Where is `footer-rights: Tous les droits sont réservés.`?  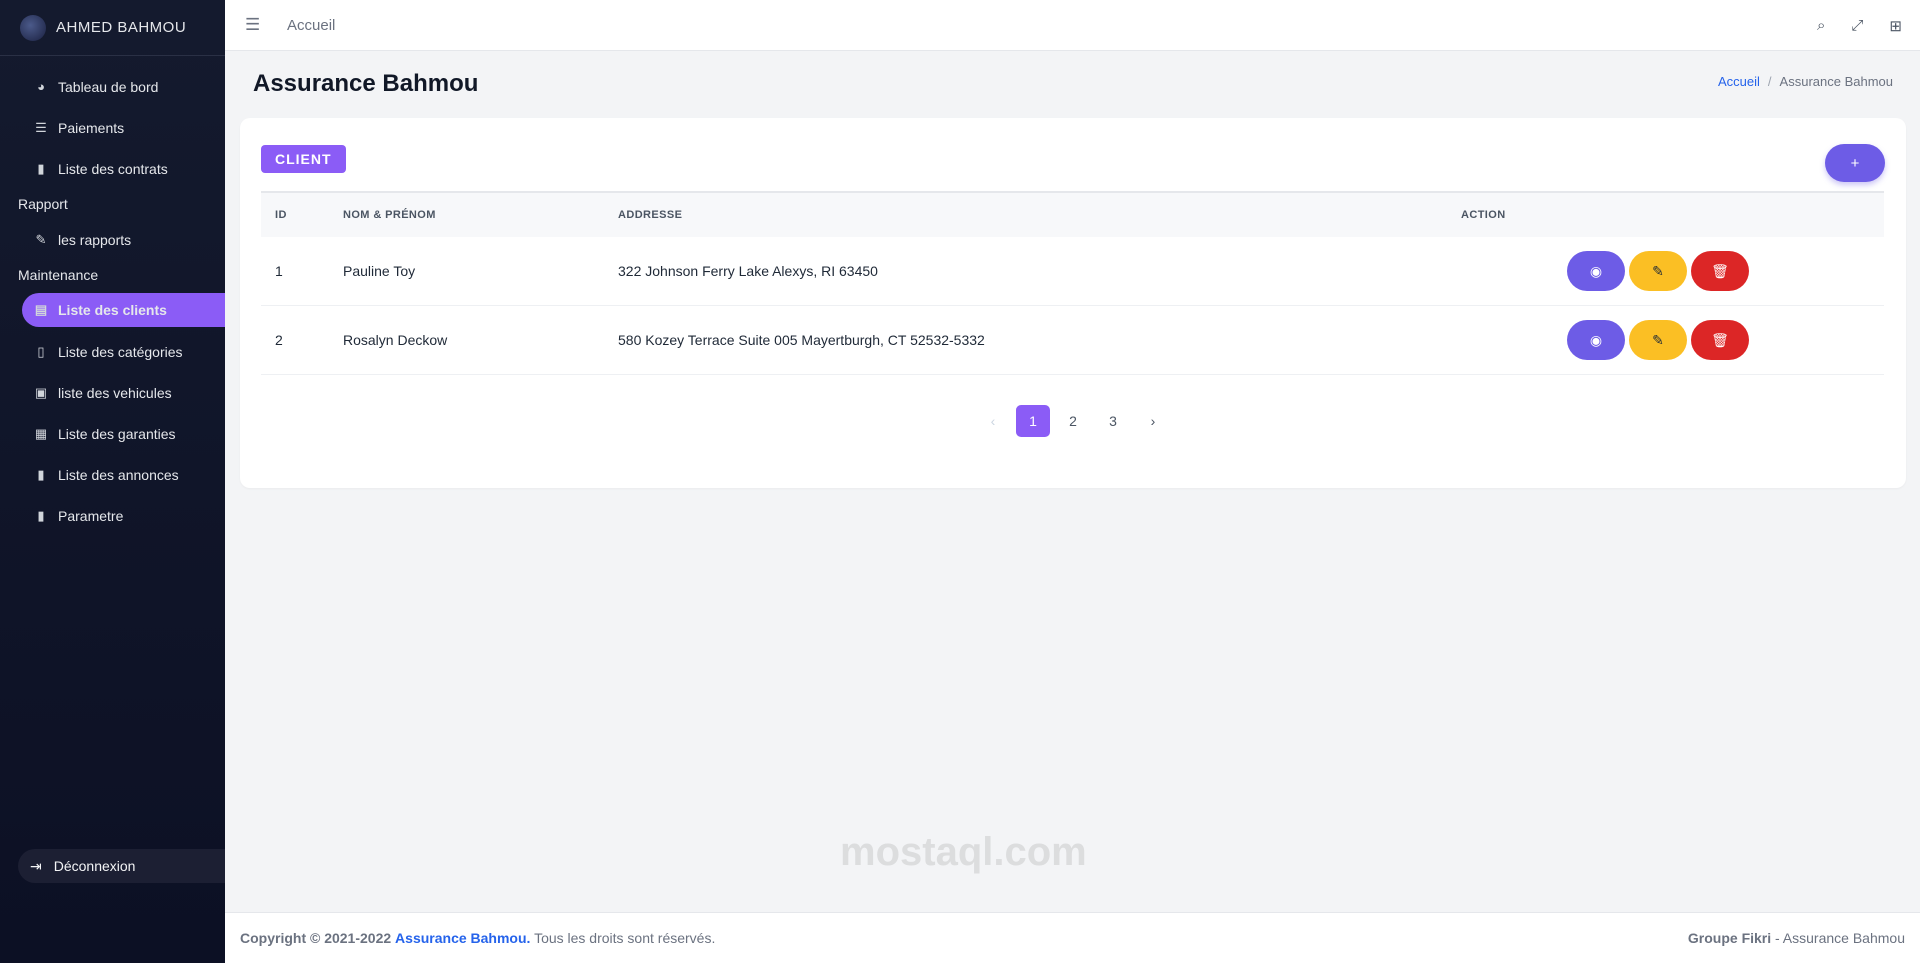 footer-rights: Tous les droits sont réservés. is located at coordinates (625, 938).